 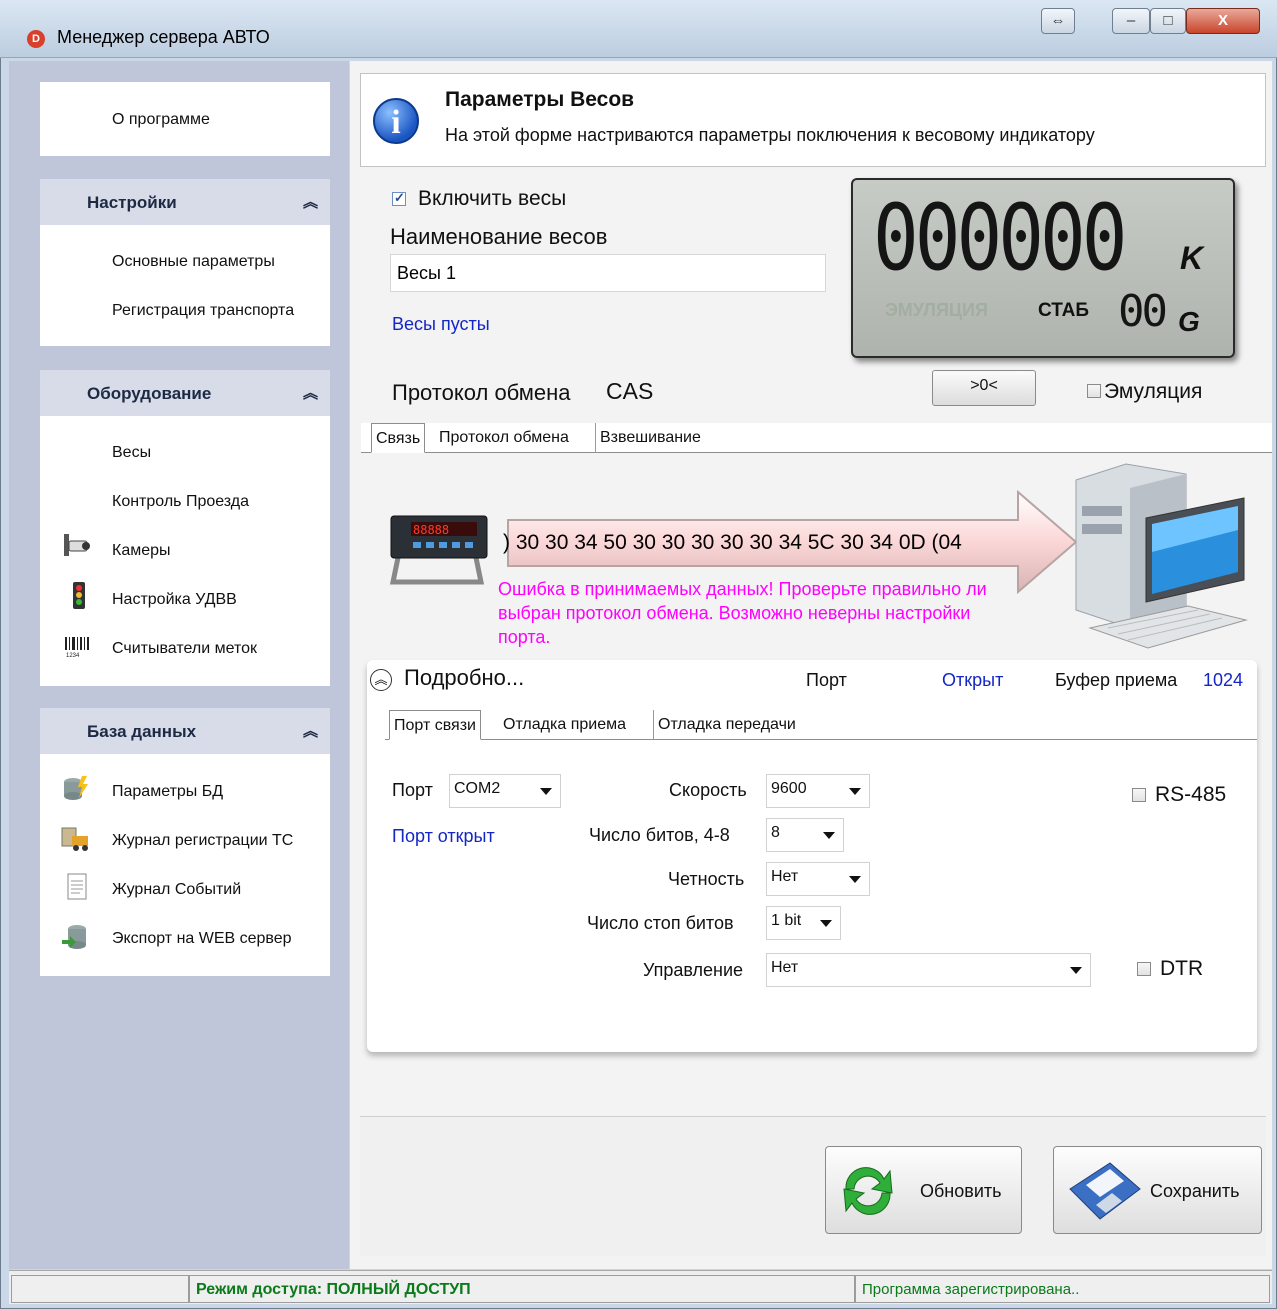 I want to click on svg-text: 1234, so click(x=73, y=656).